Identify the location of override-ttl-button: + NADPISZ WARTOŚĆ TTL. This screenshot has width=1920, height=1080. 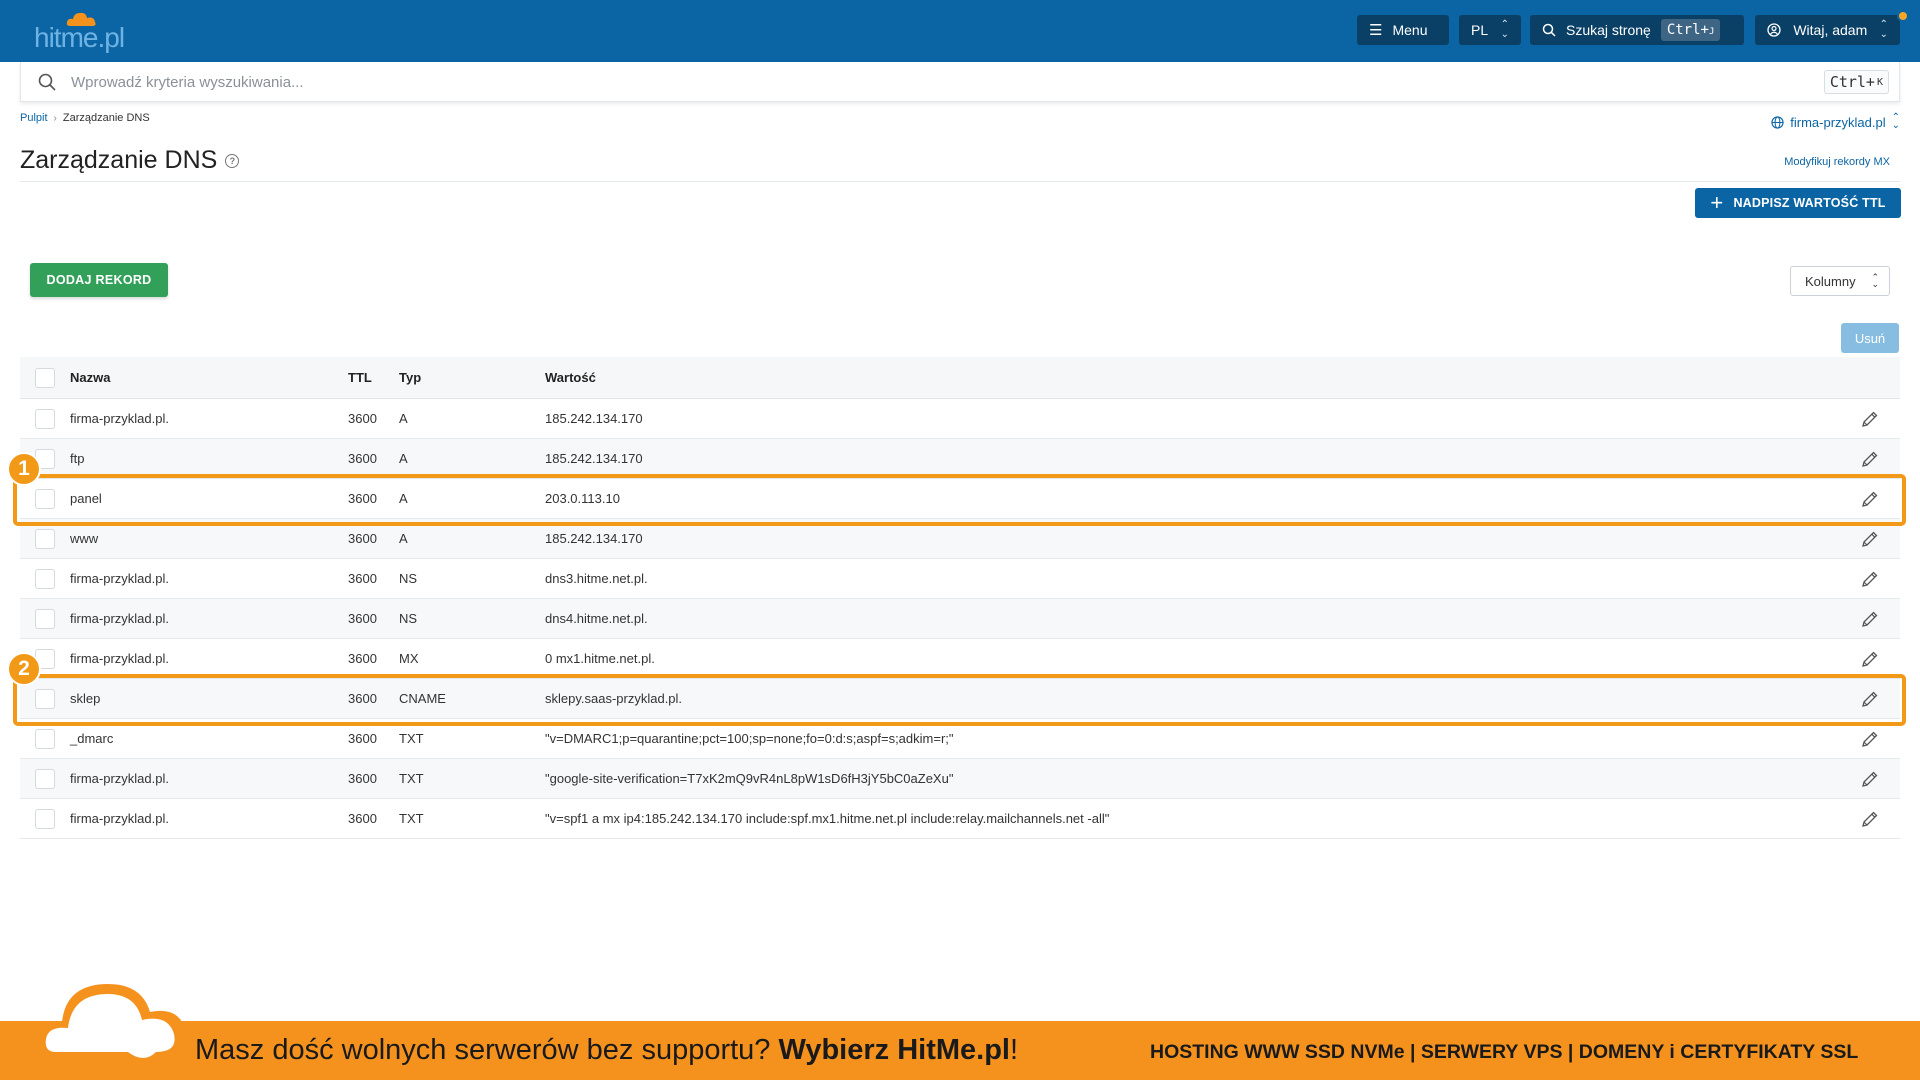
(1798, 203).